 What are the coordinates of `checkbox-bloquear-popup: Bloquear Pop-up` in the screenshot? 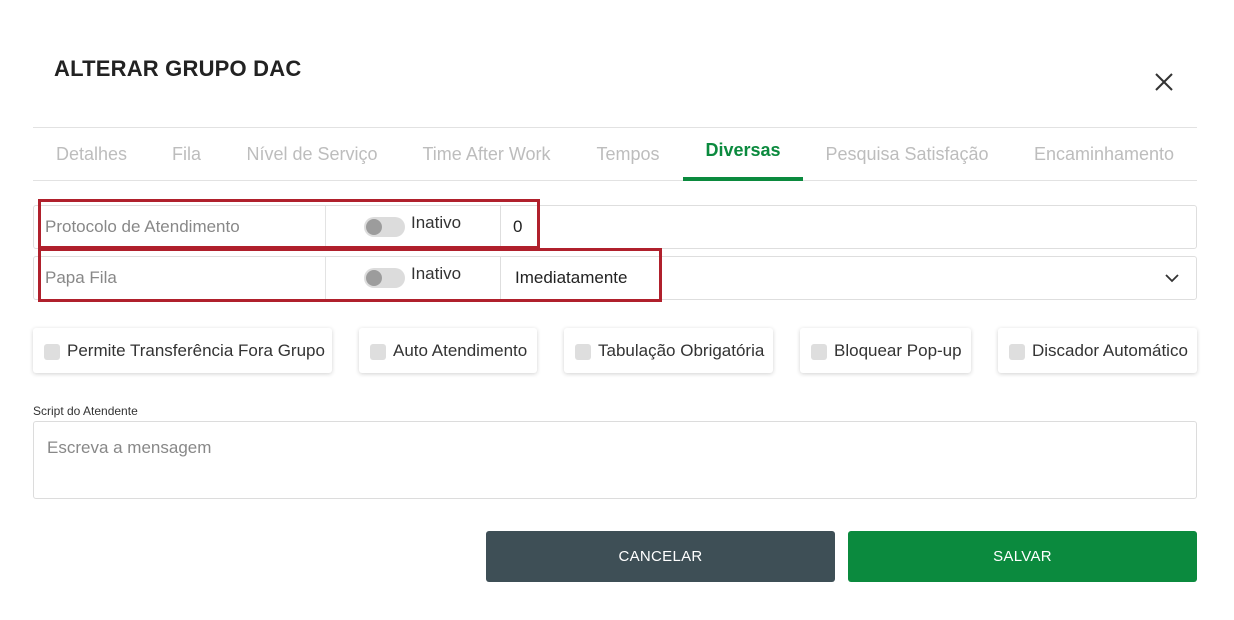 It's located at (885, 350).